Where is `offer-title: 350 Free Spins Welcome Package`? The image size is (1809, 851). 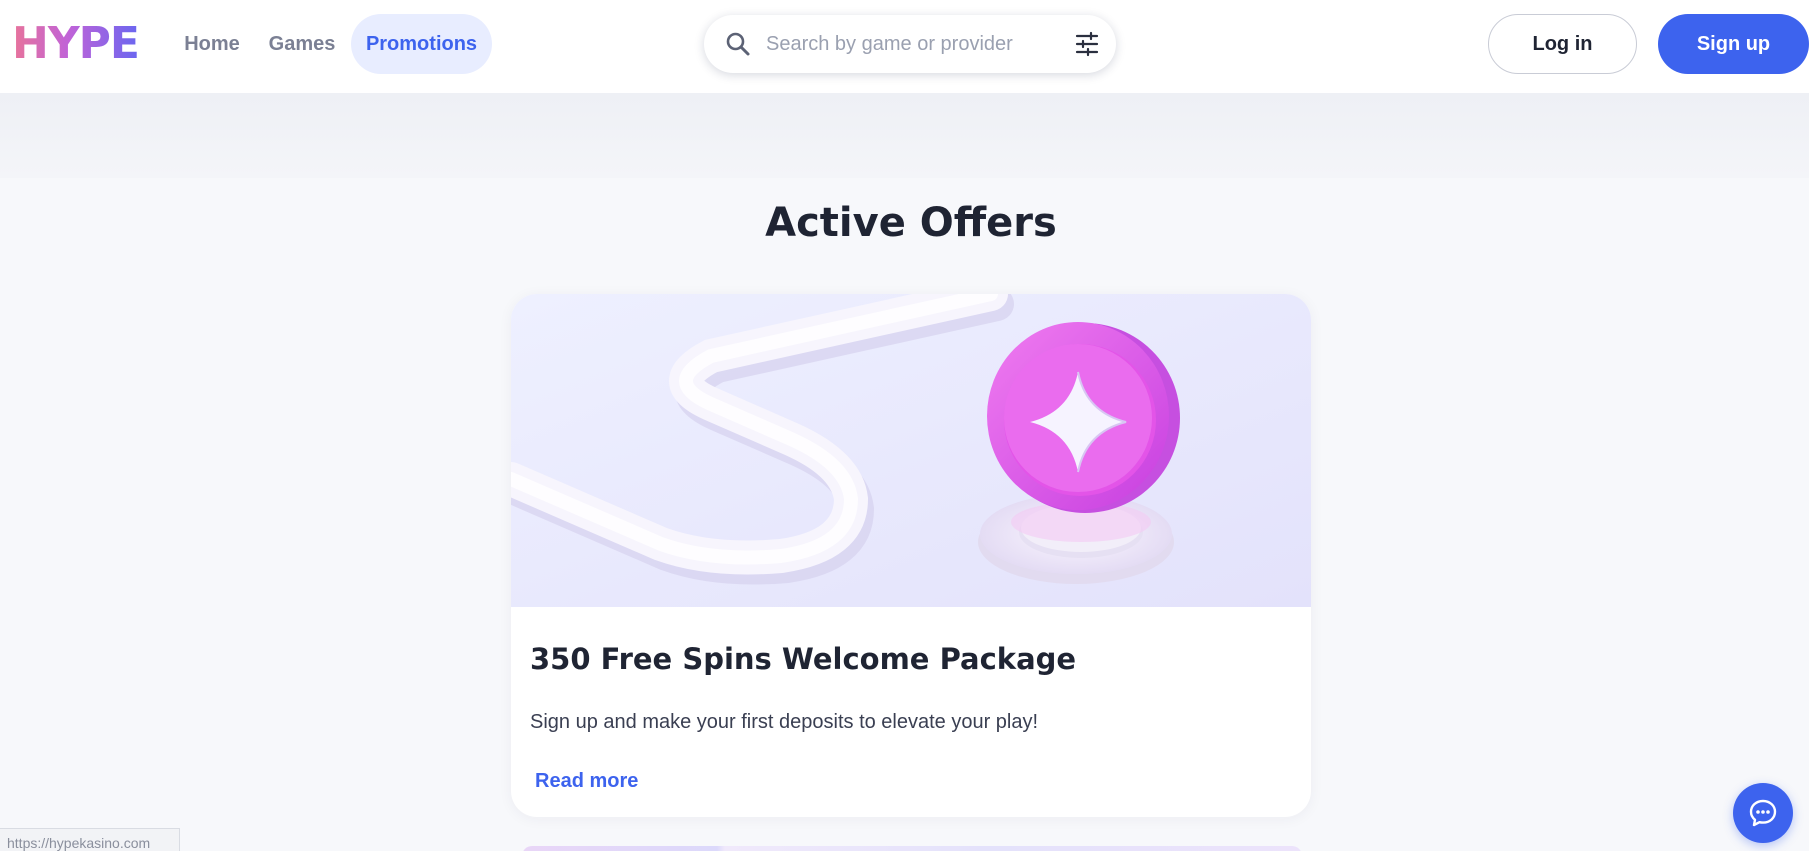 offer-title: 350 Free Spins Welcome Package is located at coordinates (803, 659).